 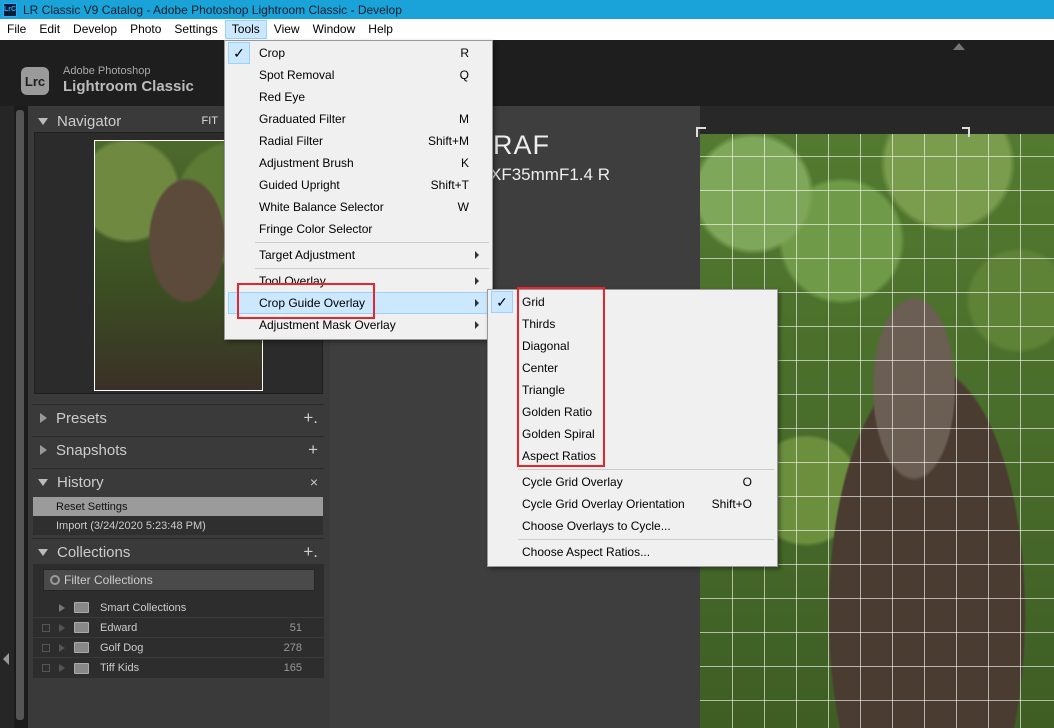 I want to click on lrc-logo: Lrc, so click(x=35, y=81).